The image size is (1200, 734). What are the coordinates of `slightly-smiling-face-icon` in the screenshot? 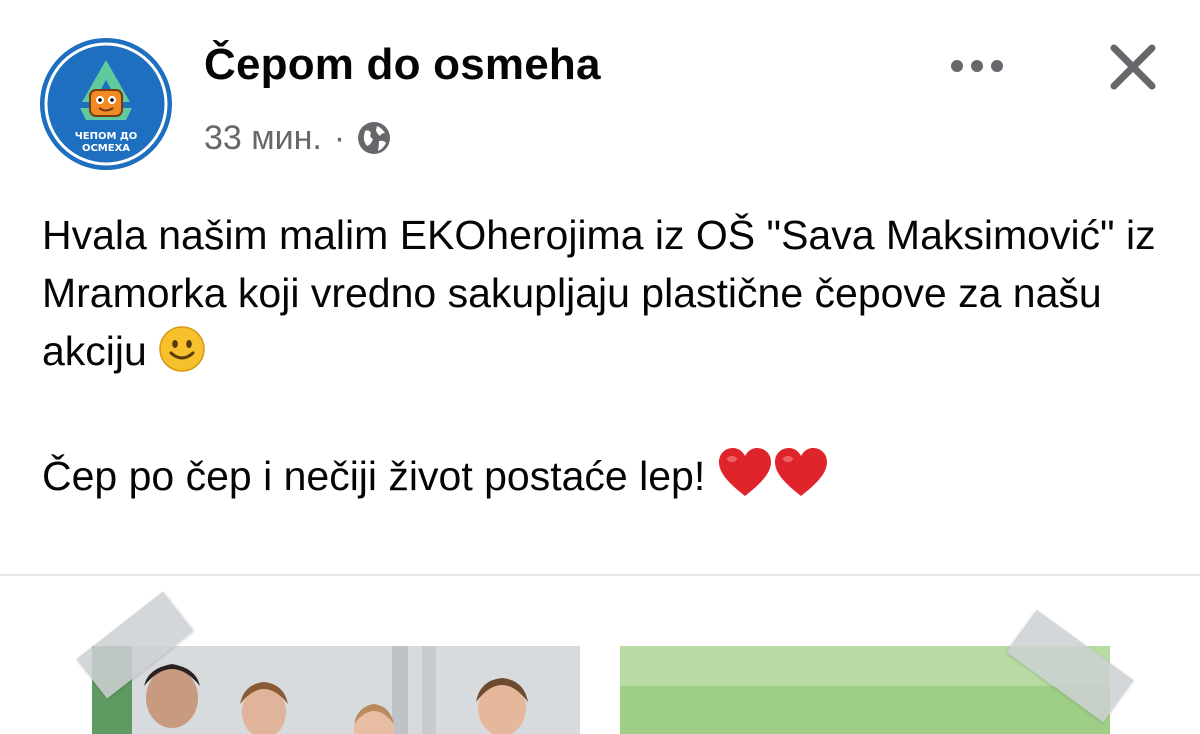 It's located at (182, 356).